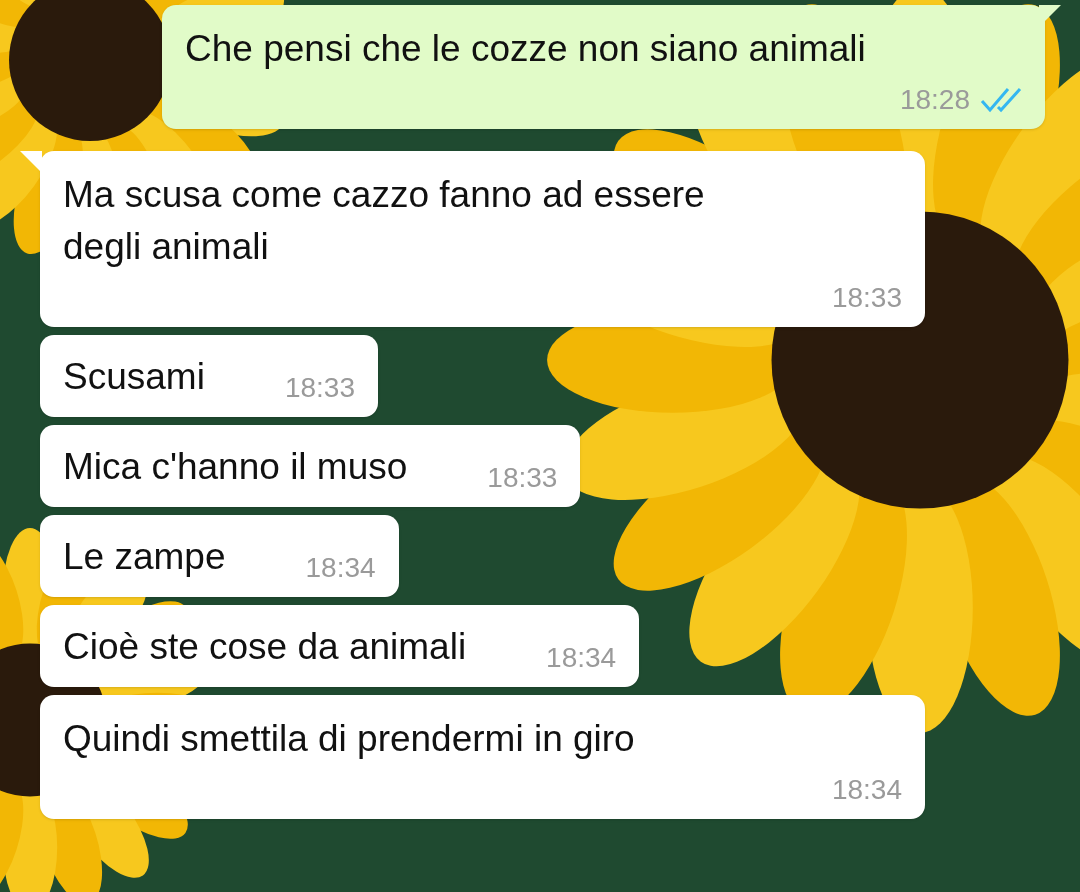 Image resolution: width=1080 pixels, height=892 pixels. Describe the element at coordinates (265, 647) in the screenshot. I see `message-text: Cioè ste cose da animali` at that location.